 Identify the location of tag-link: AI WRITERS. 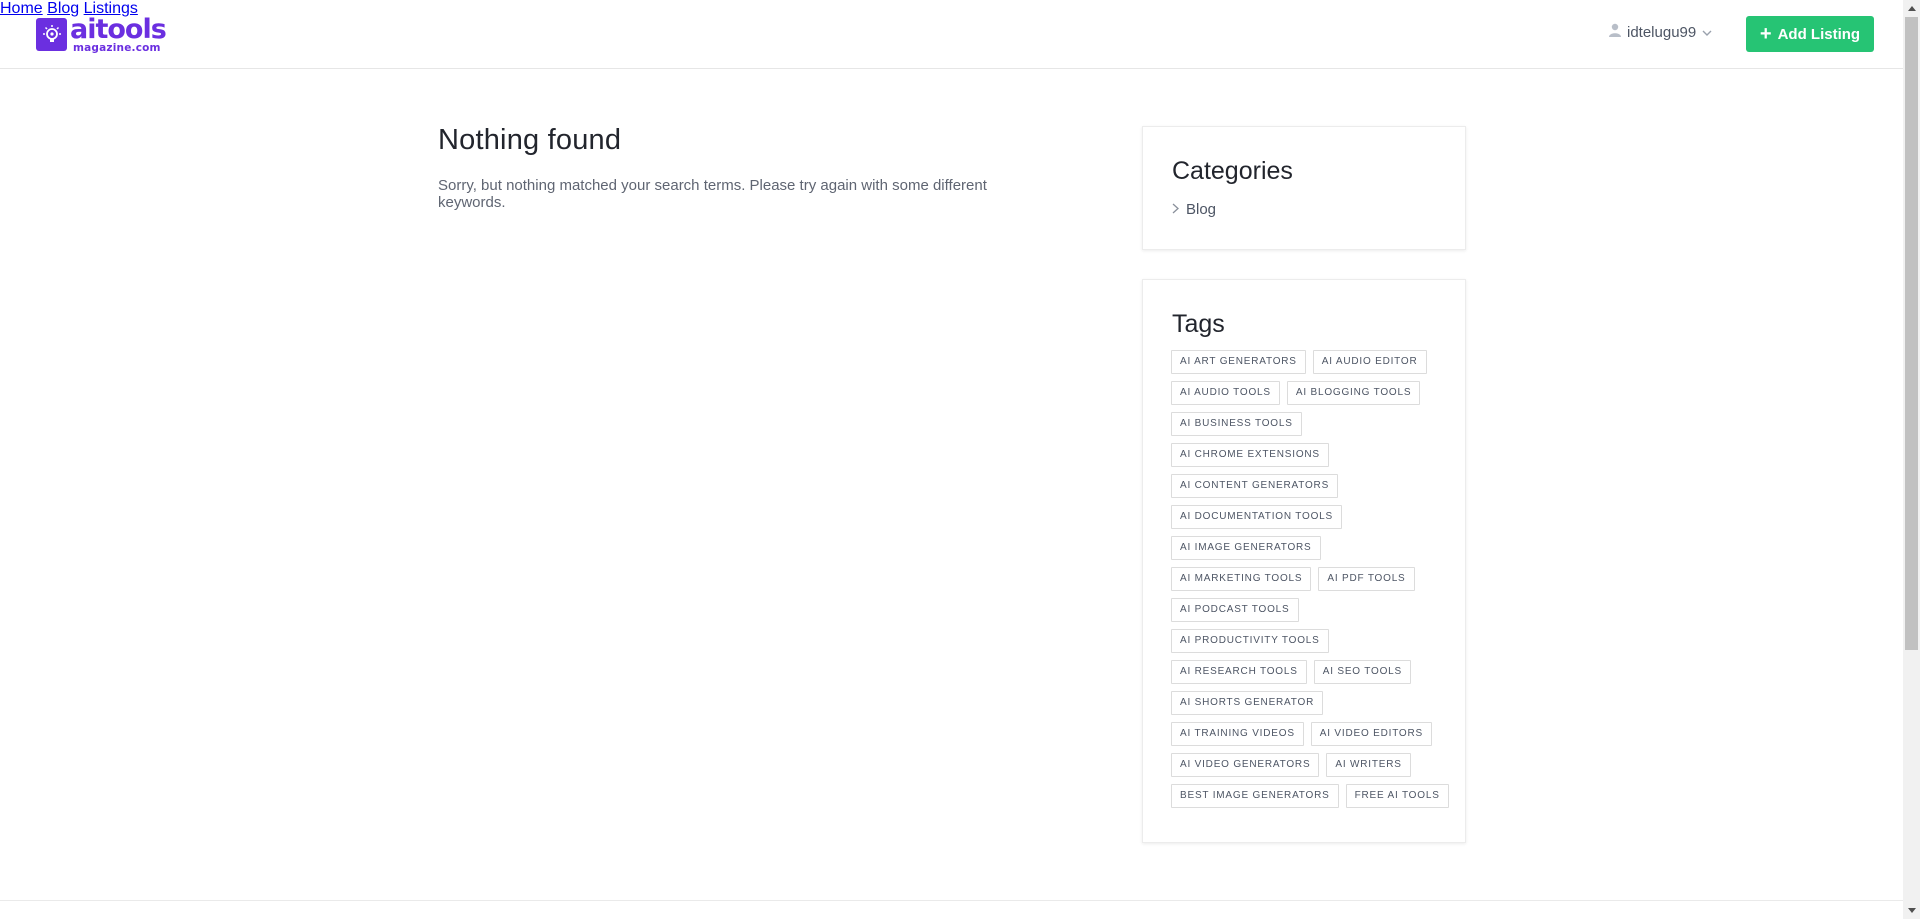
(1368, 765).